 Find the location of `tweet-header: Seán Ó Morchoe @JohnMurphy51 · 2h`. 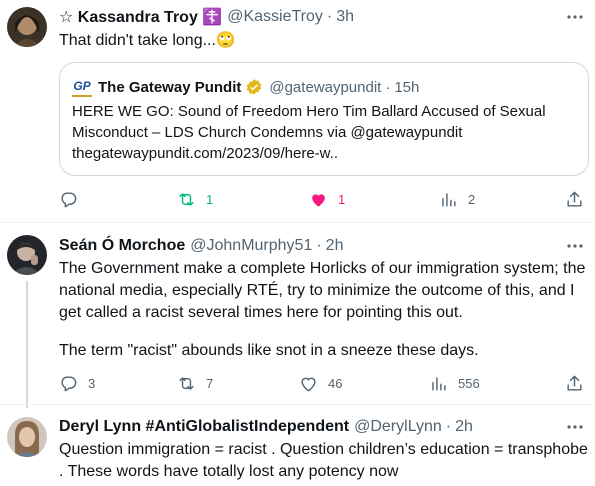

tweet-header: Seán Ó Morchoe @JohnMurphy51 · 2h is located at coordinates (201, 246).